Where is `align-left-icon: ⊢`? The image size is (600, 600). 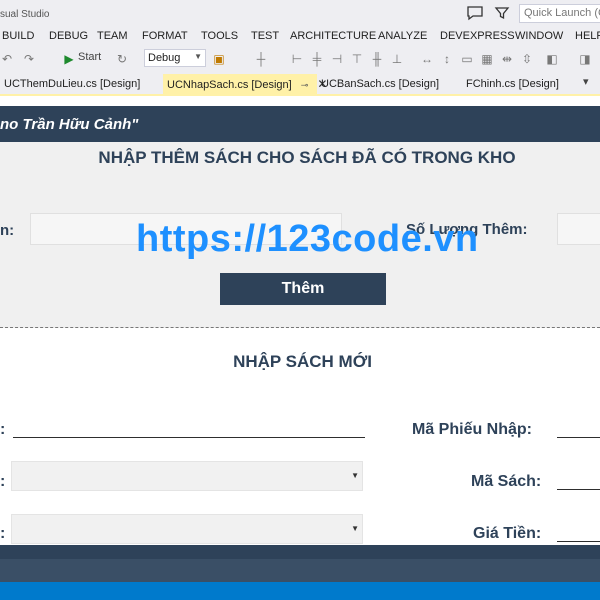
align-left-icon: ⊢ is located at coordinates (297, 59).